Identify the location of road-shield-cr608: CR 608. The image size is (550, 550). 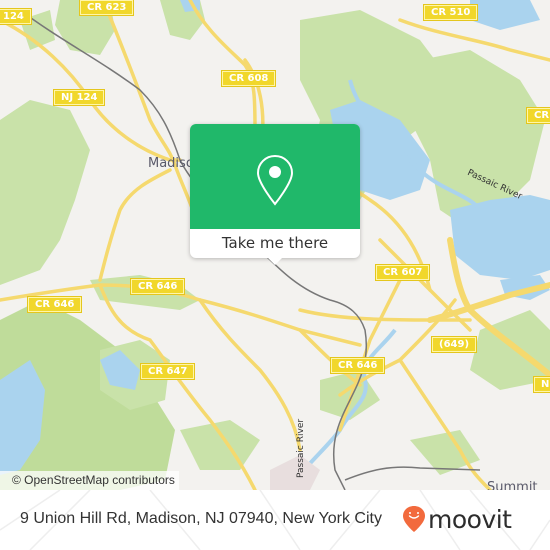
(248, 78).